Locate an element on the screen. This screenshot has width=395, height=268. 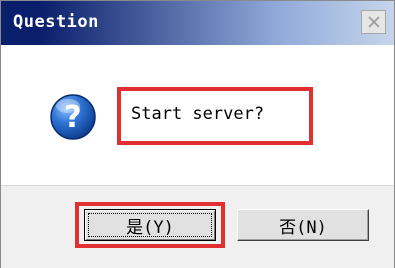
close-icon is located at coordinates (373, 22).